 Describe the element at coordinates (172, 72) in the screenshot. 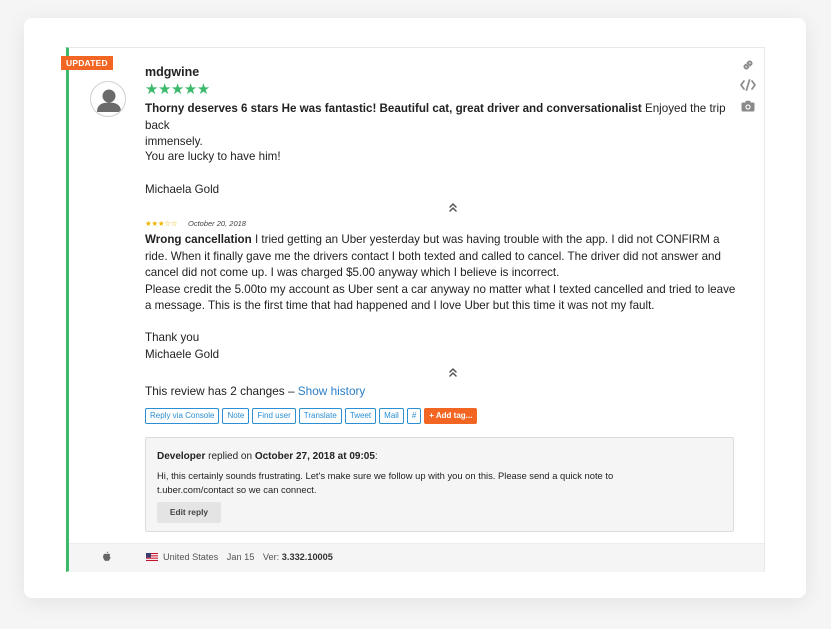

I see `review-author: mdgwine` at that location.